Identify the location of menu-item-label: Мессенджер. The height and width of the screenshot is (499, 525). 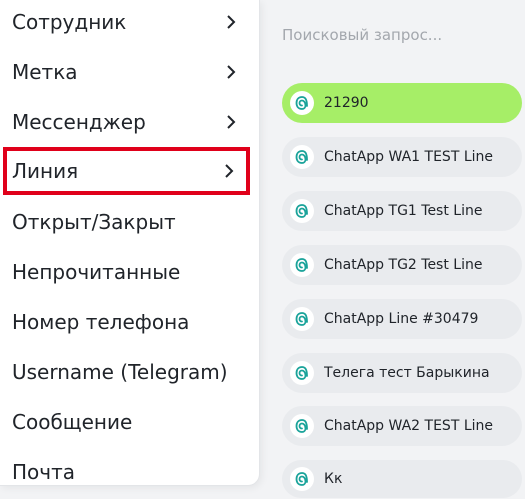
(79, 122).